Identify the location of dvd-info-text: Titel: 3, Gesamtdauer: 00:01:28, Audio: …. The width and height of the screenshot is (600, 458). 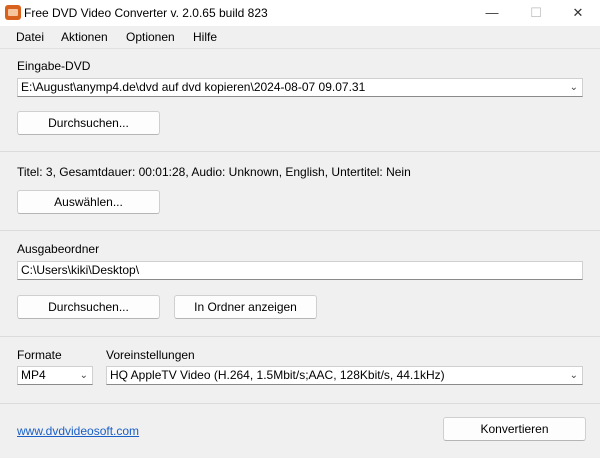
(214, 172).